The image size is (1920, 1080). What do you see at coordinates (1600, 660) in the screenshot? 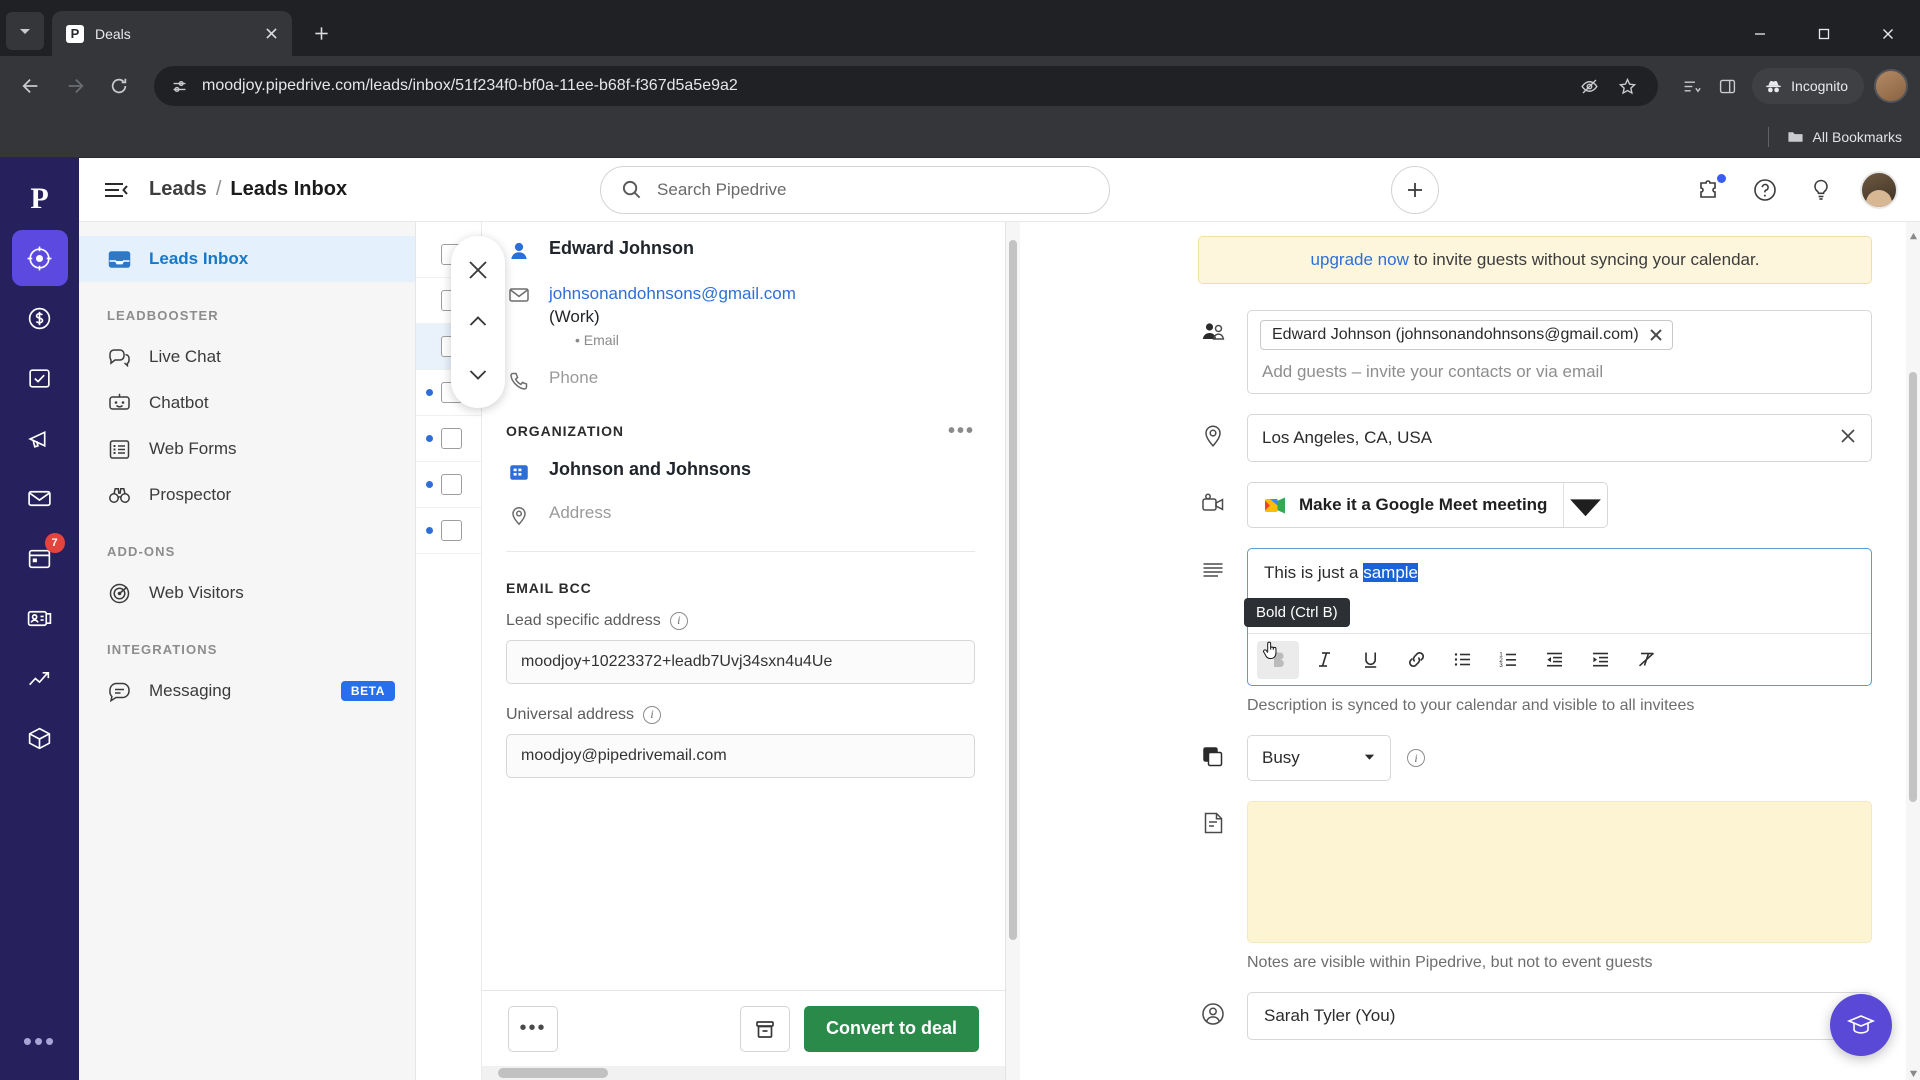
I see `indent-button` at bounding box center [1600, 660].